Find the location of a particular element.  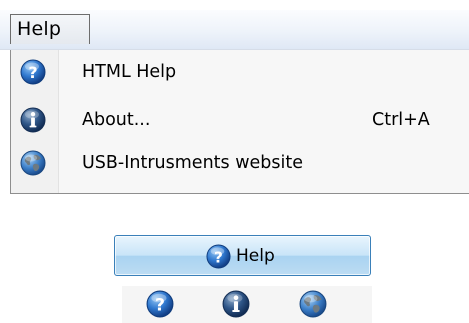

toolbar-icon-strip is located at coordinates (247, 304).